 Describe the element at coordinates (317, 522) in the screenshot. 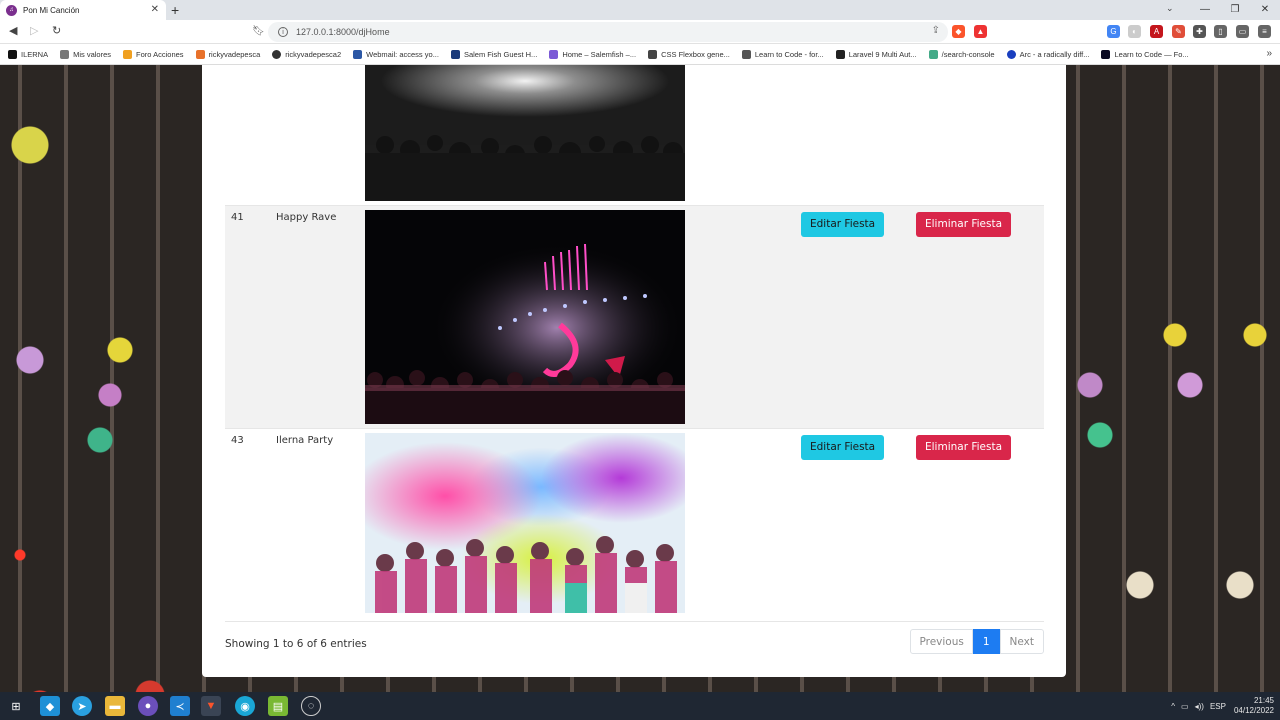

I see `fiesta-name: Ilerna Party` at that location.